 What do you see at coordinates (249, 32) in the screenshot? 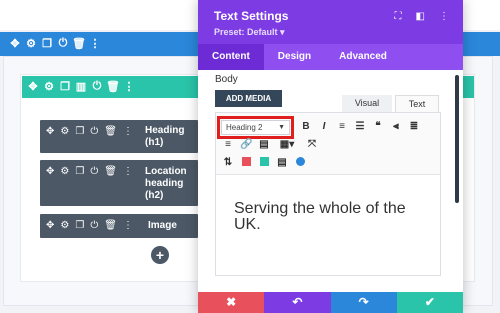
I see `preset-selector: Preset: Default ▾` at bounding box center [249, 32].